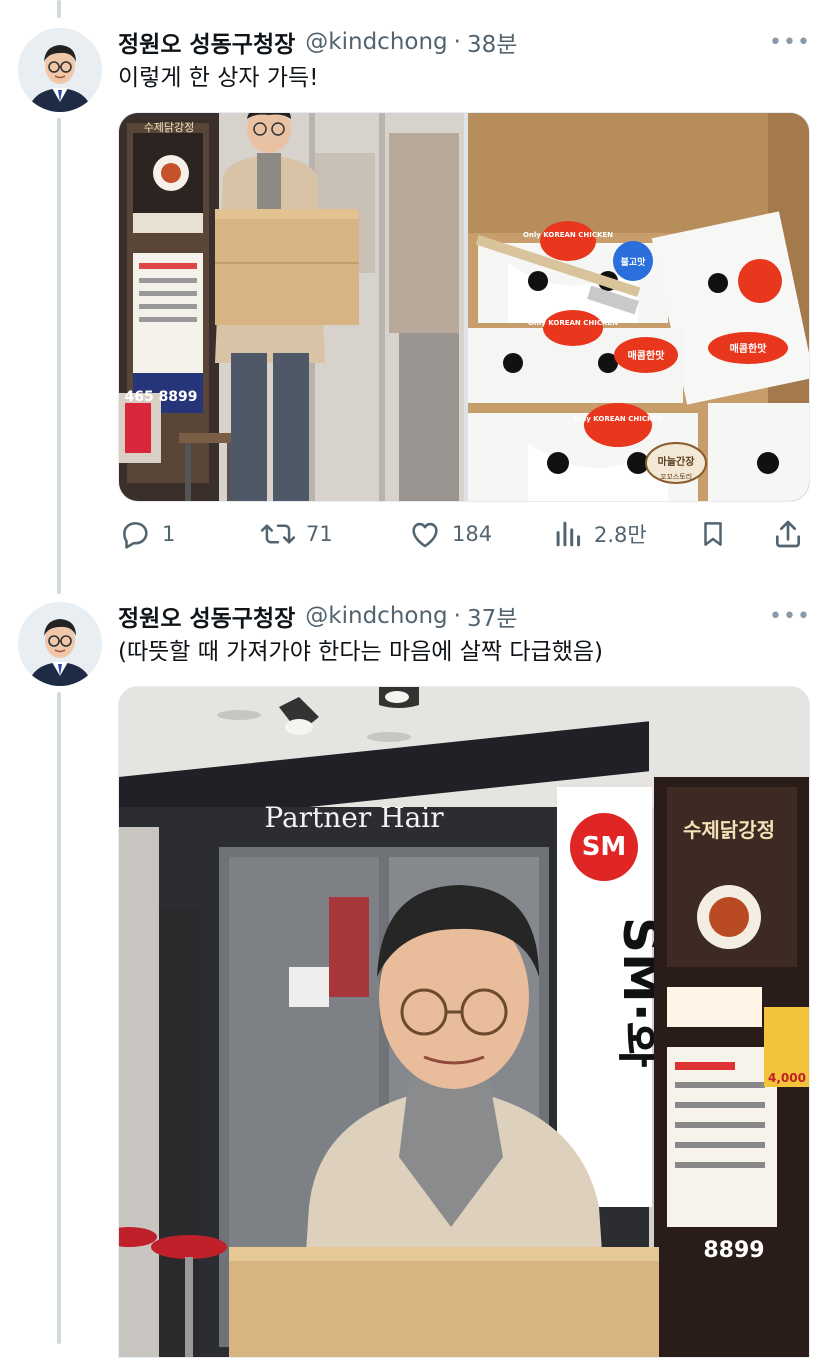  I want to click on photo-man-with-box: 수제닭강정 465 8899, so click(291, 307).